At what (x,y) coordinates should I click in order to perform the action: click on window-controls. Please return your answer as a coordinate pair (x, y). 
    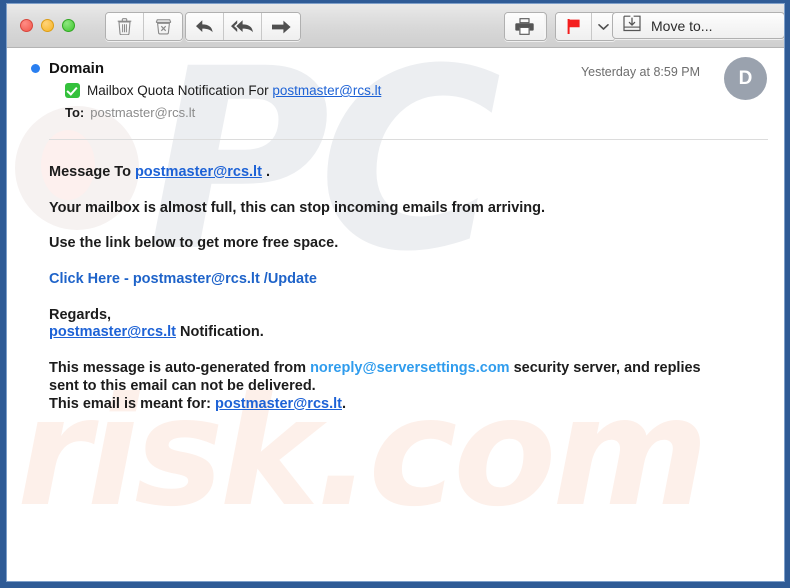
    Looking at the image, I should click on (47, 25).